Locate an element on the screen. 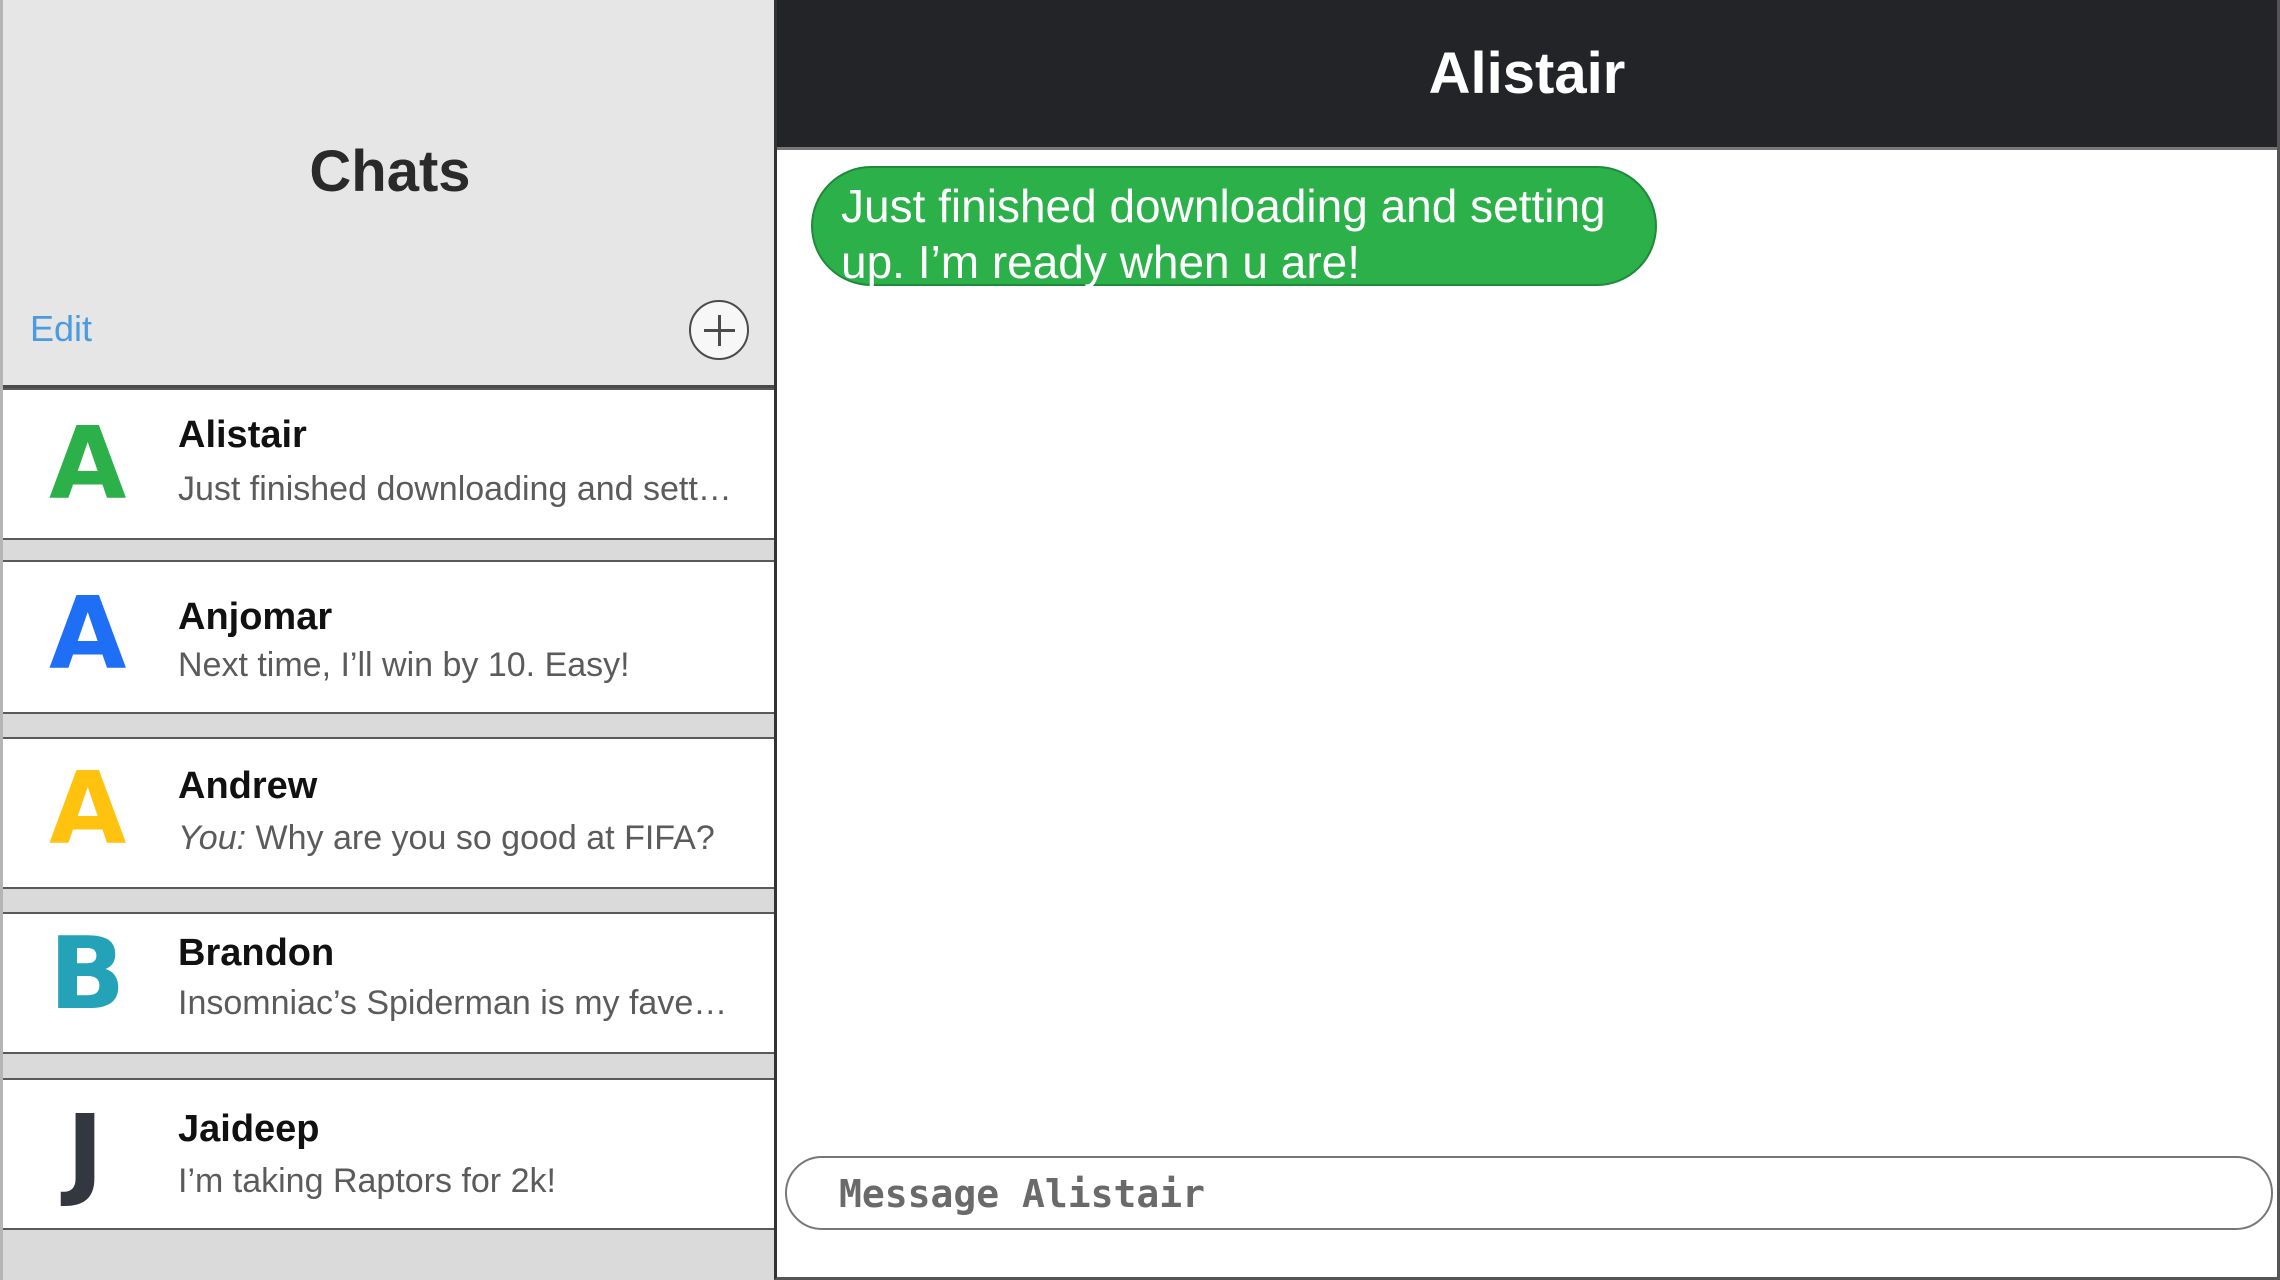  conversation-header: Alistair is located at coordinates (1527, 75).